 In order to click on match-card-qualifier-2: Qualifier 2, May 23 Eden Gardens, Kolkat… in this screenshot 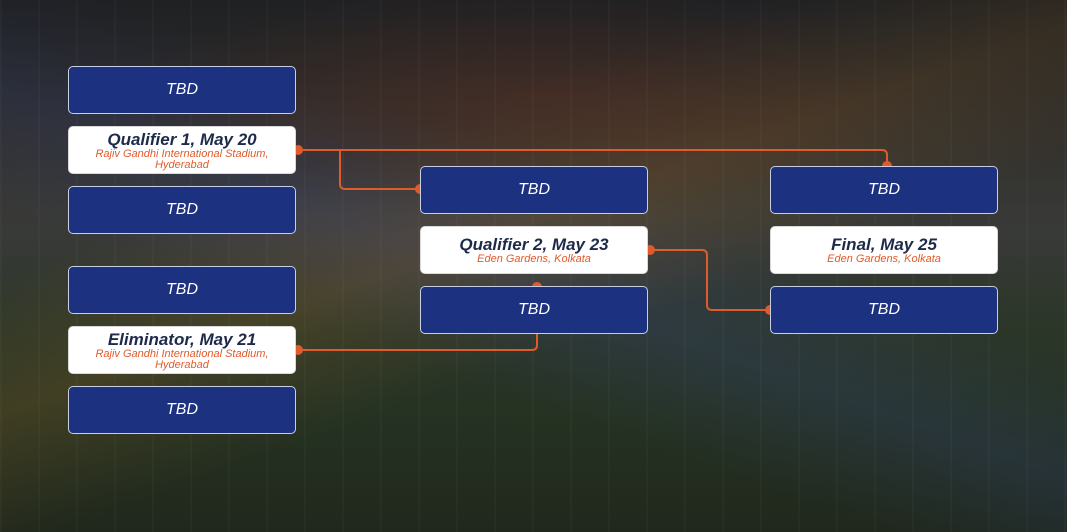, I will do `click(534, 250)`.